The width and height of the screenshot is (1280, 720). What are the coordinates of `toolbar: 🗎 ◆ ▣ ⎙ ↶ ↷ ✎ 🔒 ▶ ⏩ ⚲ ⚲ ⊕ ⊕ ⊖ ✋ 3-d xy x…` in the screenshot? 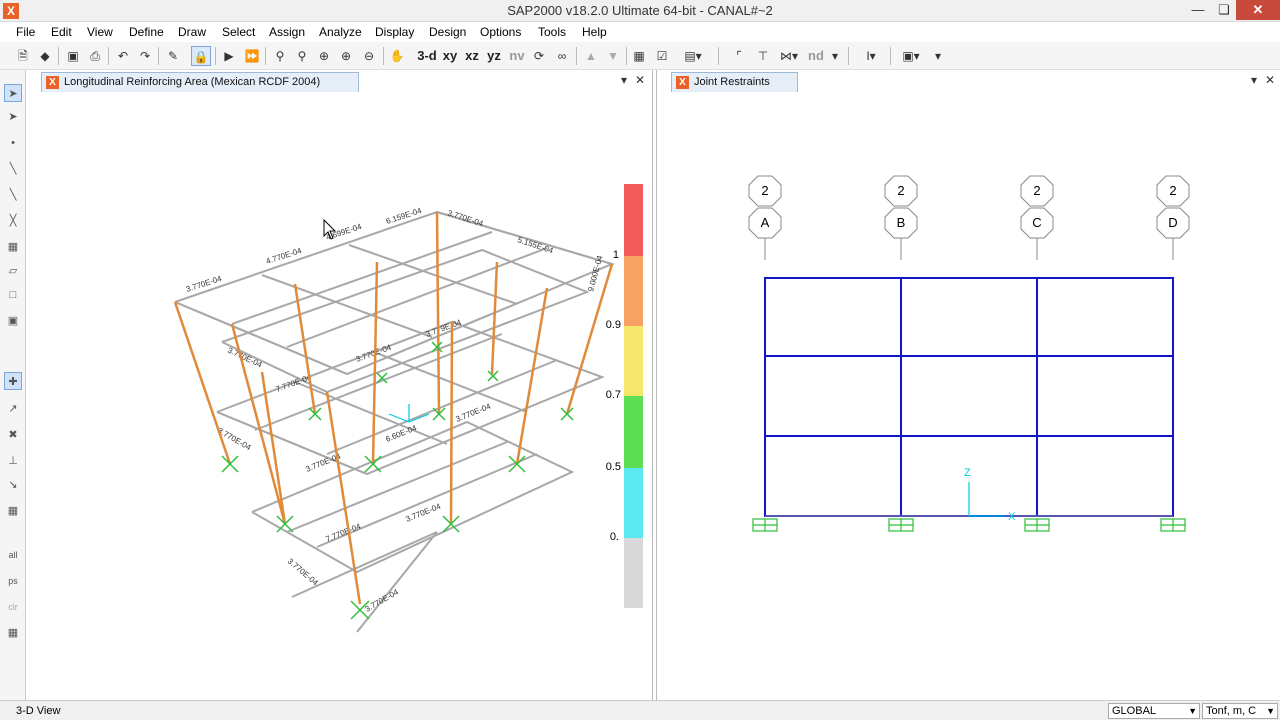 It's located at (640, 56).